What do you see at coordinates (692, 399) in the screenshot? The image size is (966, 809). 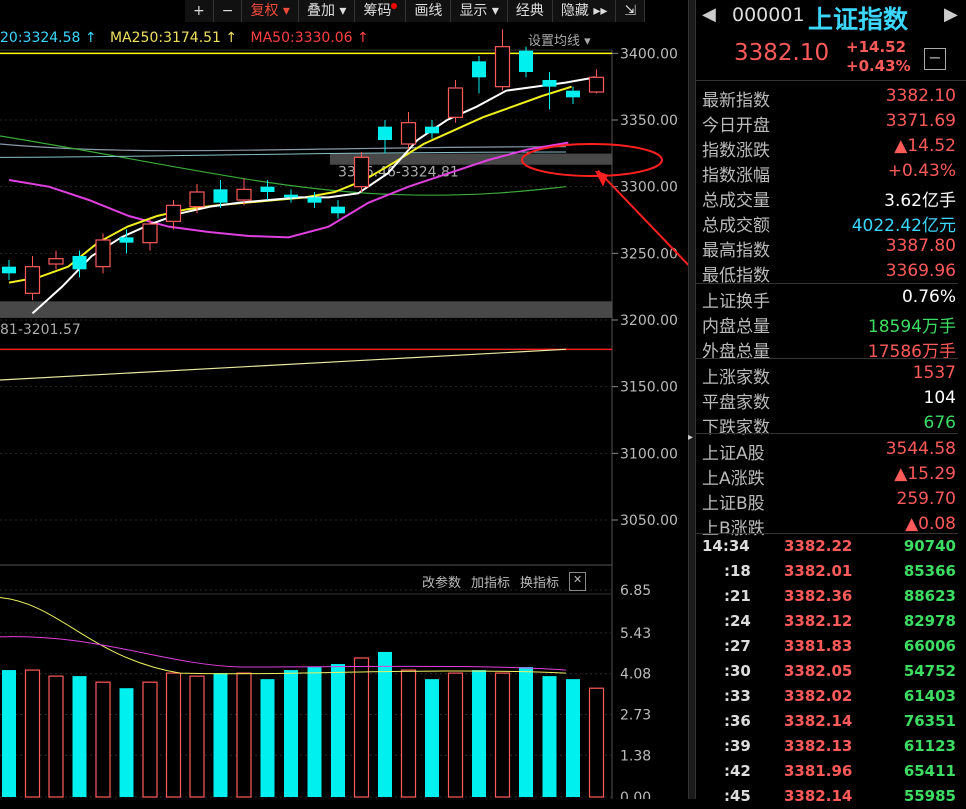 I see `panel-splitter` at bounding box center [692, 399].